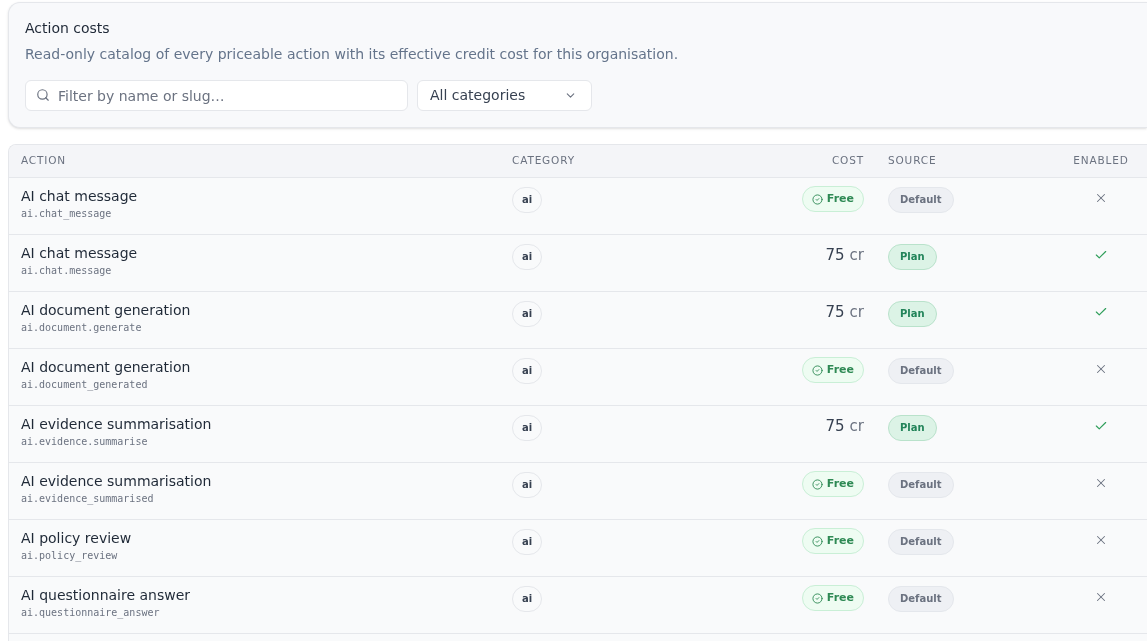 The image size is (1147, 641). What do you see at coordinates (91, 613) in the screenshot?
I see `action-slug: ai.questionnaire_answer` at bounding box center [91, 613].